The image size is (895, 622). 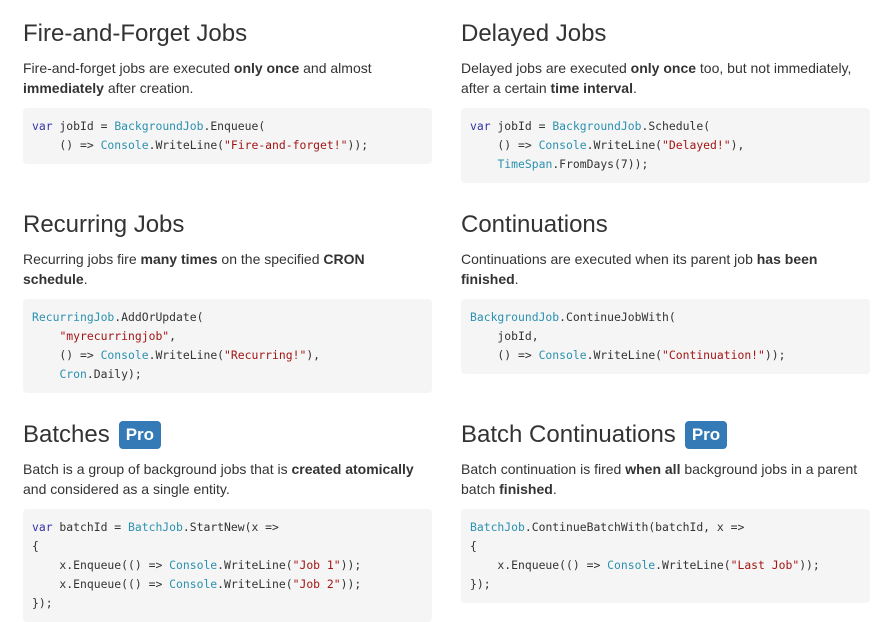 I want to click on section-title-text: Delayed Jobs, so click(x=534, y=33).